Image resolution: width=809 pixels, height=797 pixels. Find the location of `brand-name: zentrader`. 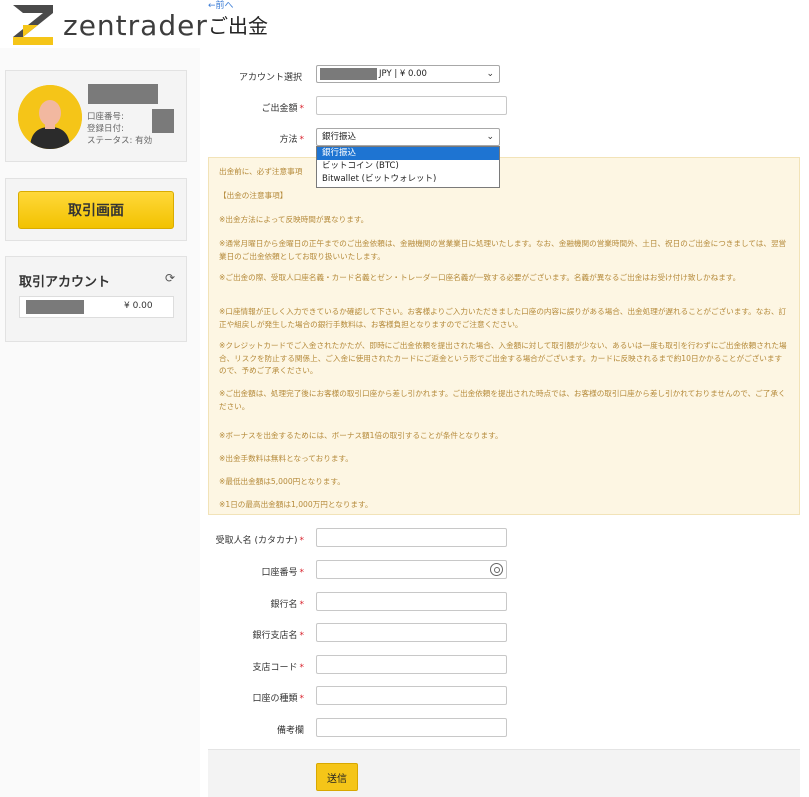

brand-name: zentrader is located at coordinates (135, 25).